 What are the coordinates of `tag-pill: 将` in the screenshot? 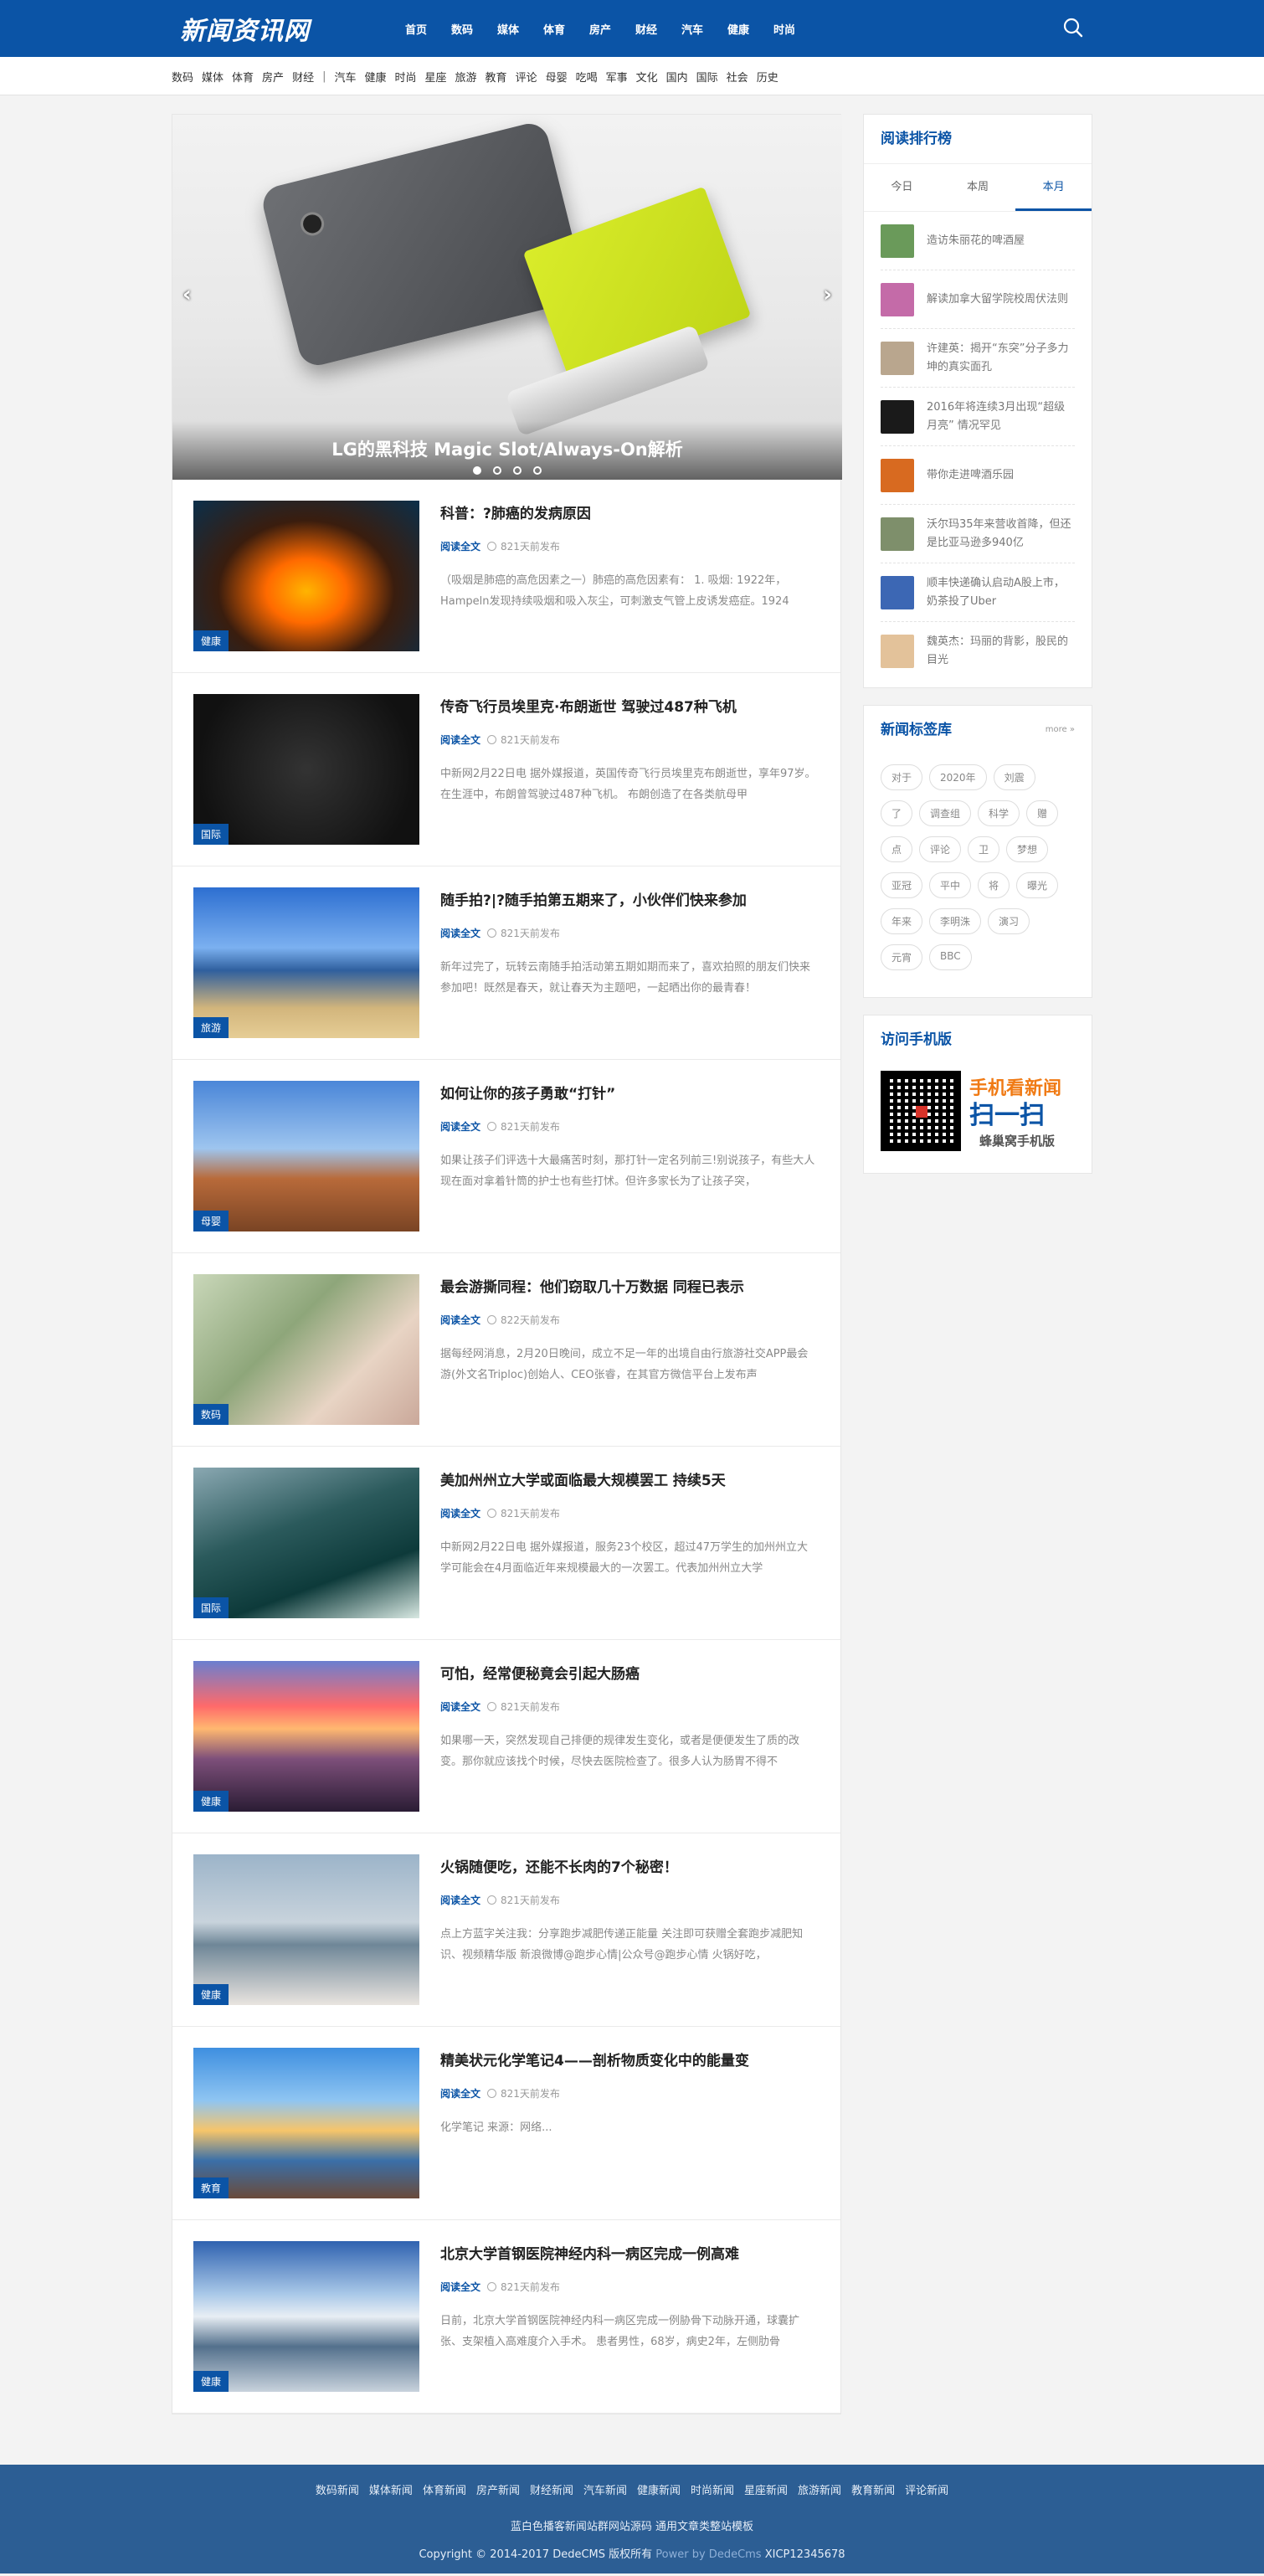 It's located at (994, 885).